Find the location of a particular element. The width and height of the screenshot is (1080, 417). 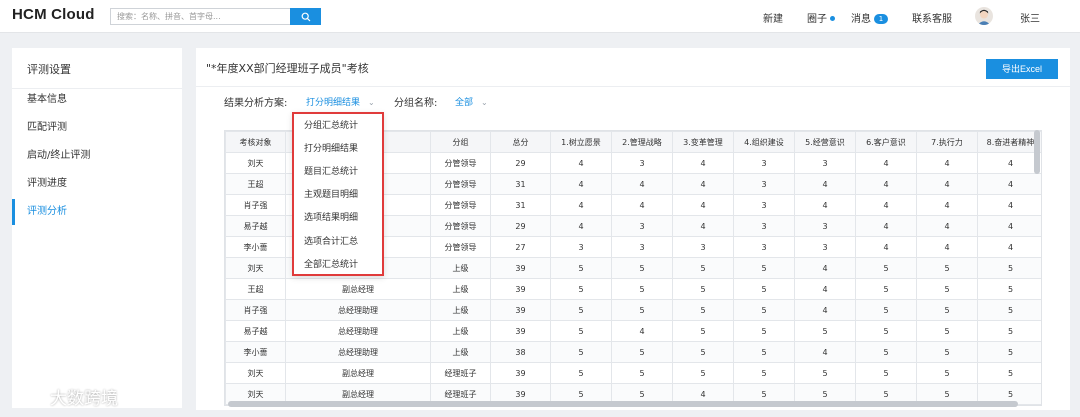

dropdown-item-option-detail: 选项结果明细 is located at coordinates (331, 216).